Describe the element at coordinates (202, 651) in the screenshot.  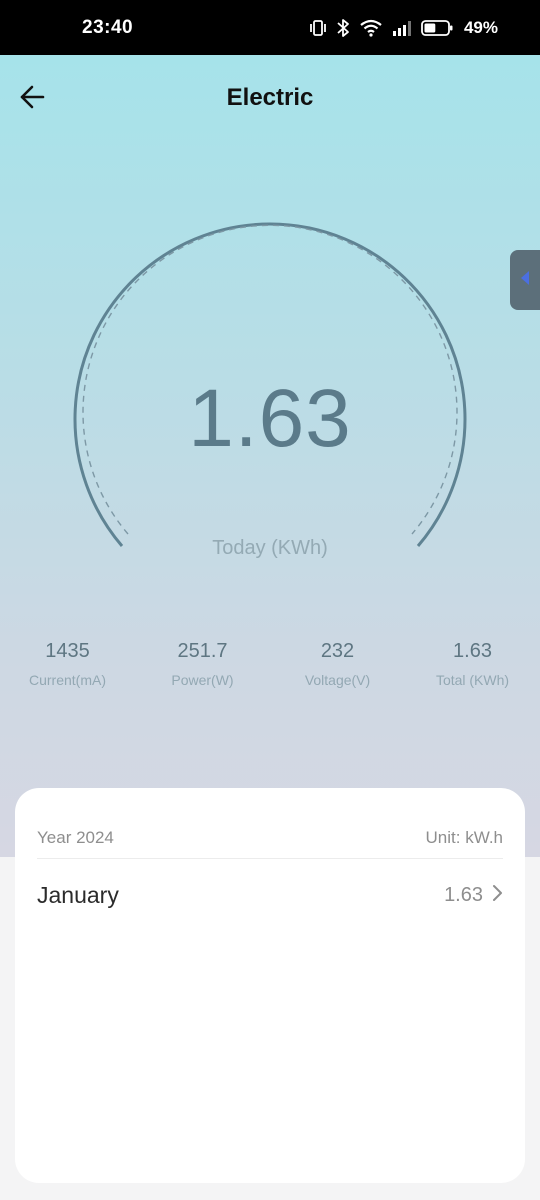
I see `stat-value: 251.7` at that location.